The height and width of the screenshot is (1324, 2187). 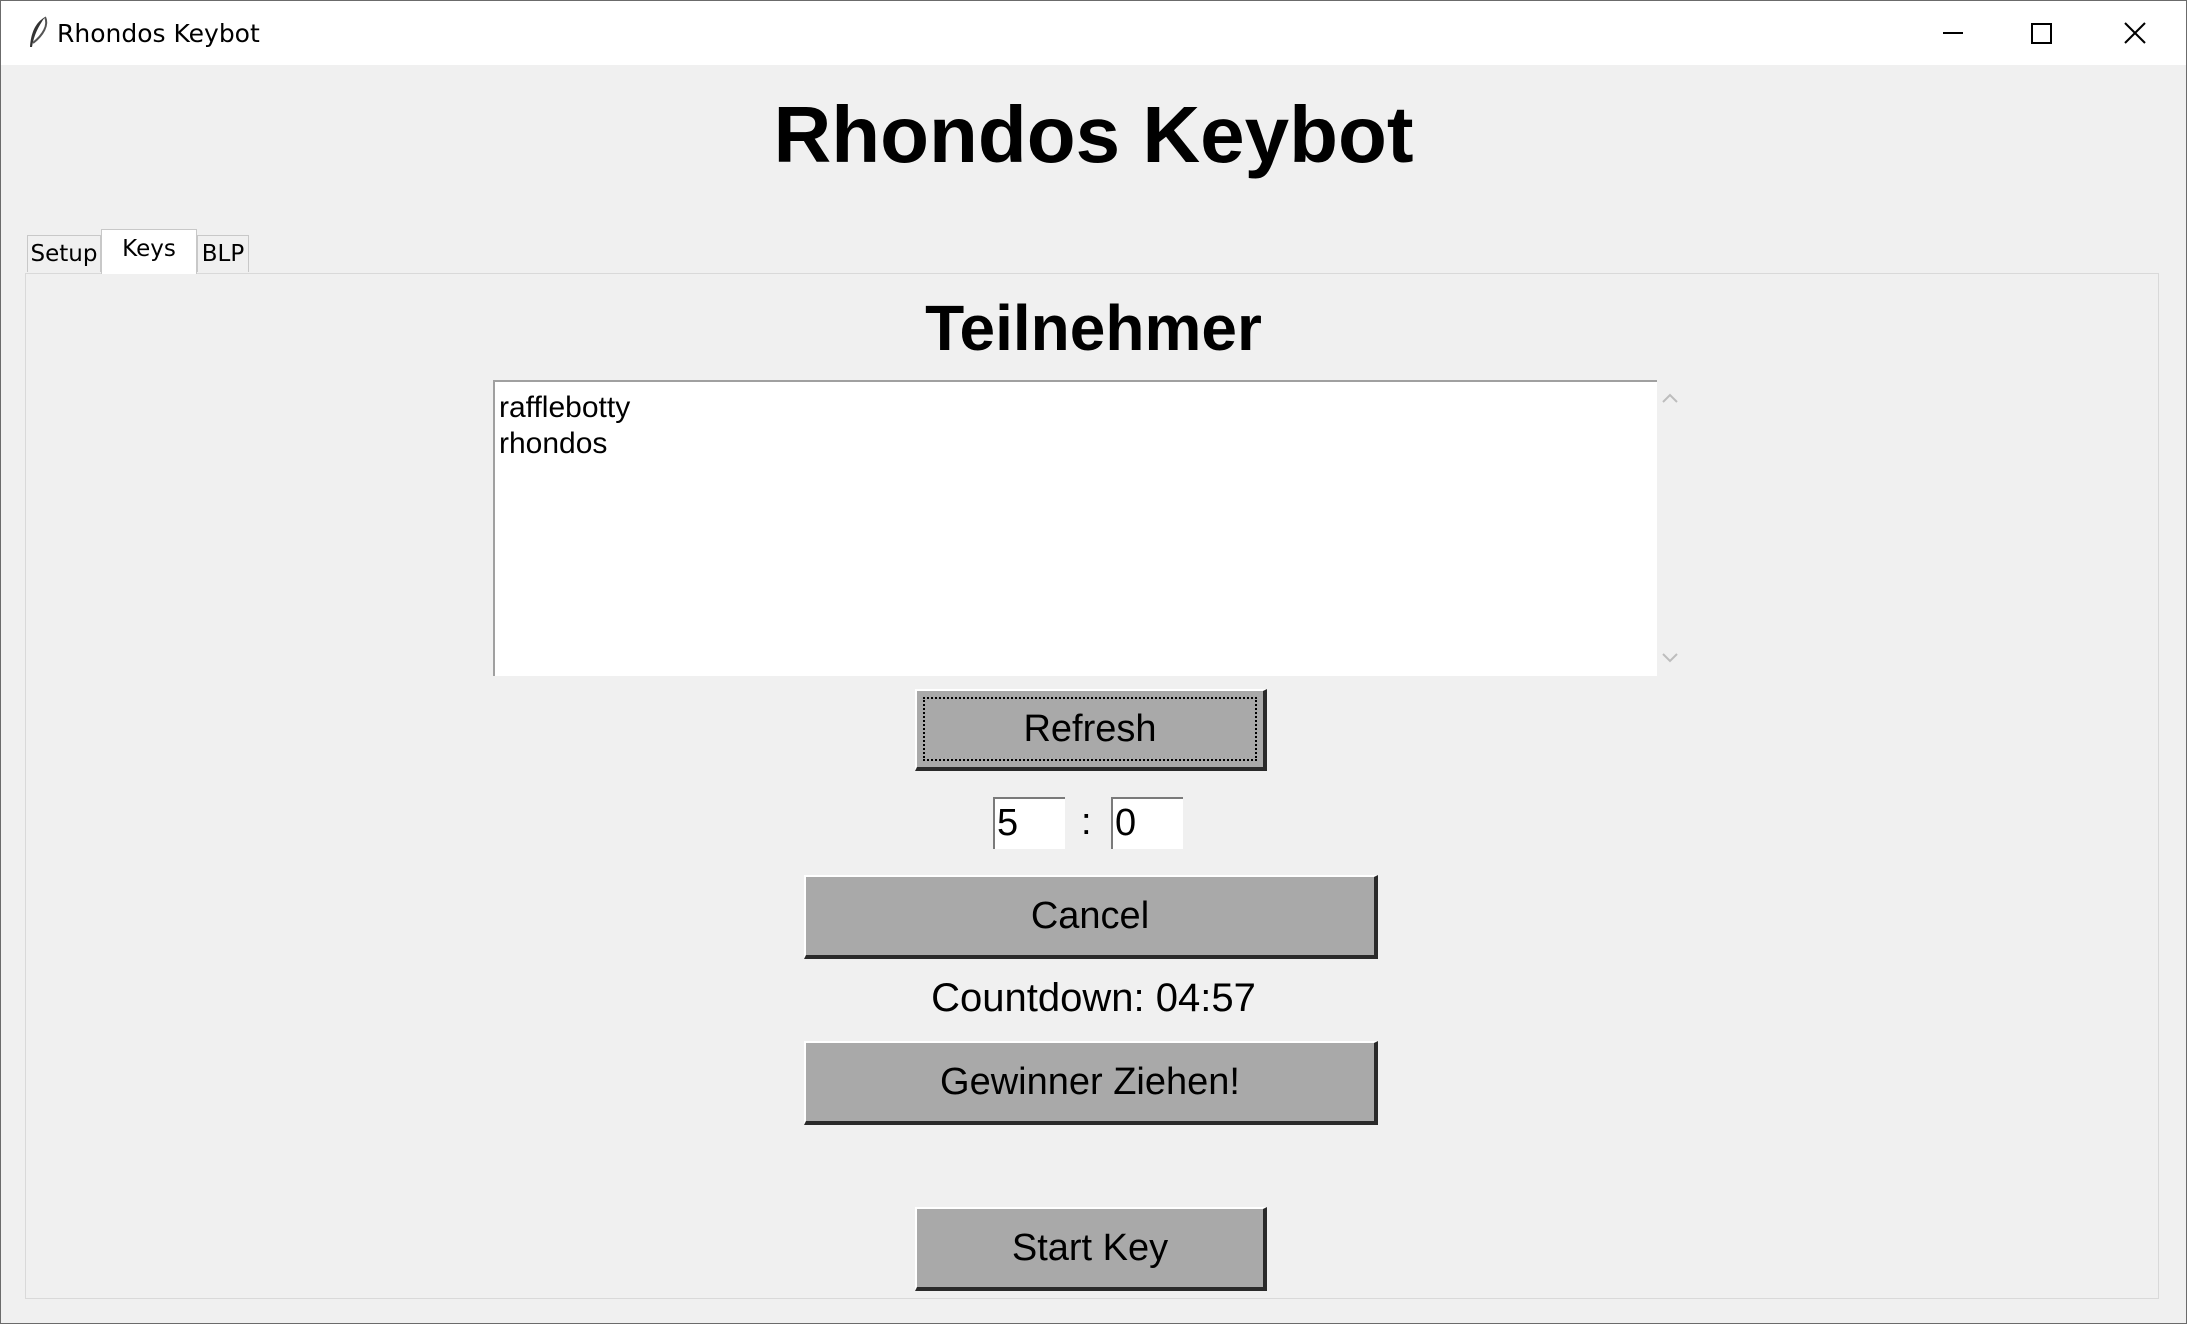 I want to click on maximize-icon, so click(x=2041, y=33).